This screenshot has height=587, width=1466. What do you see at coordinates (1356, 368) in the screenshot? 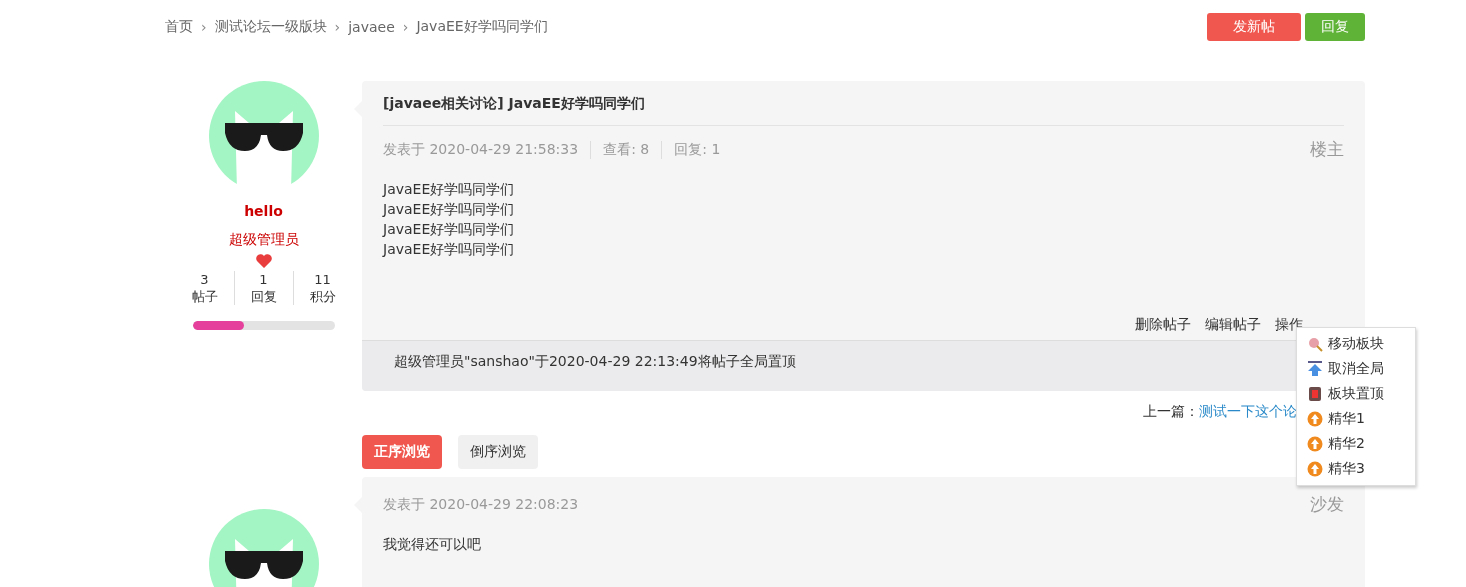
I see `menu-item: 取消全局` at bounding box center [1356, 368].